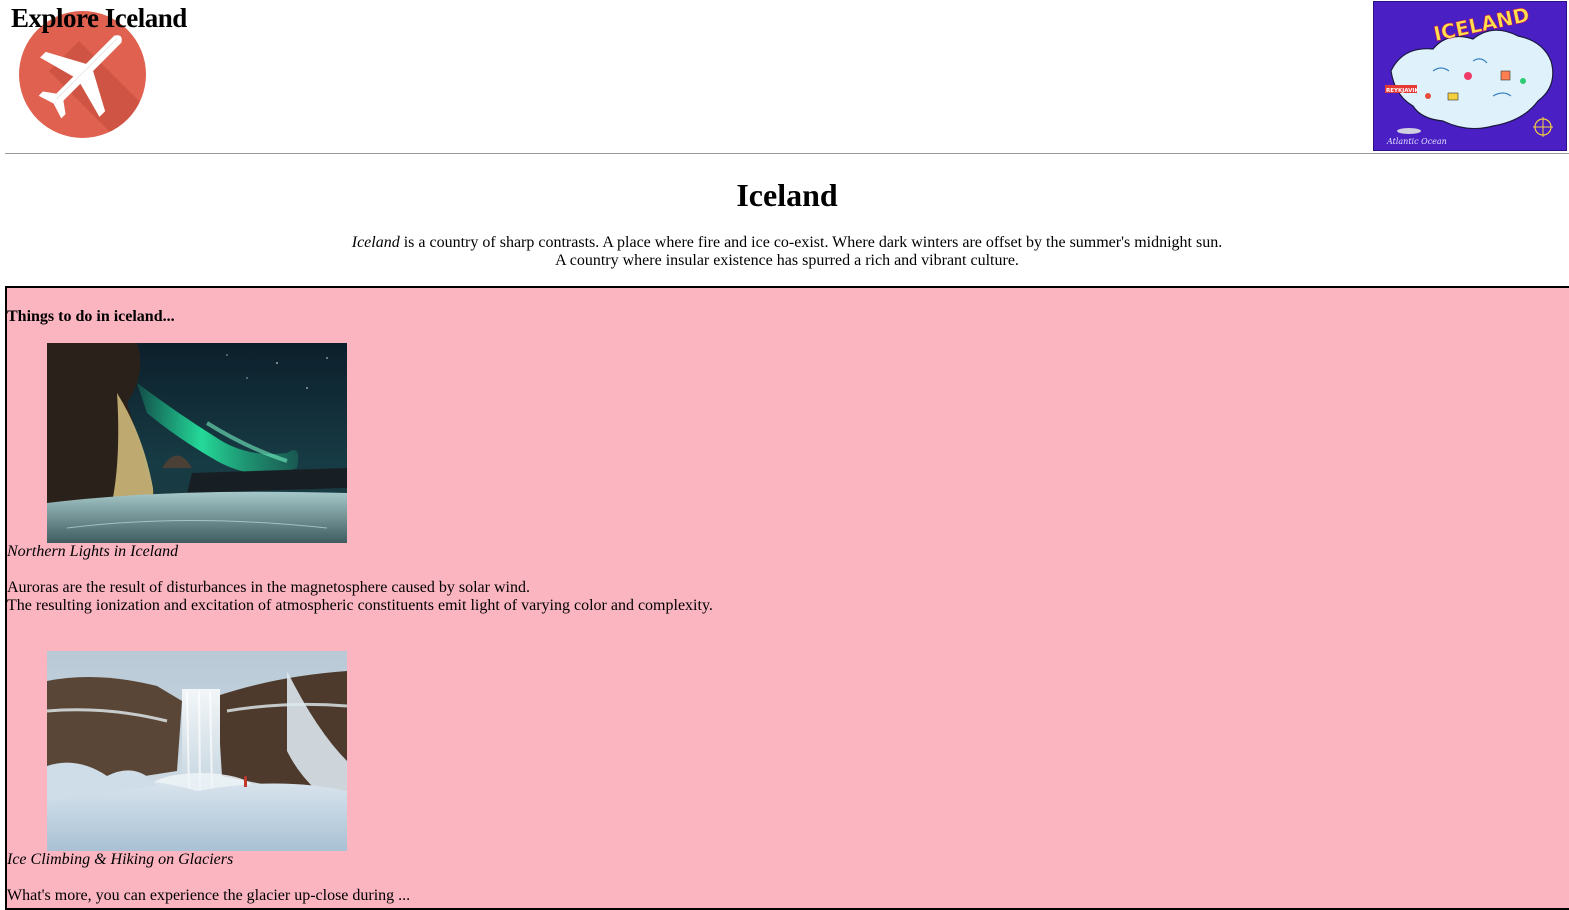 This screenshot has width=1569, height=910. I want to click on header-divider, so click(787, 153).